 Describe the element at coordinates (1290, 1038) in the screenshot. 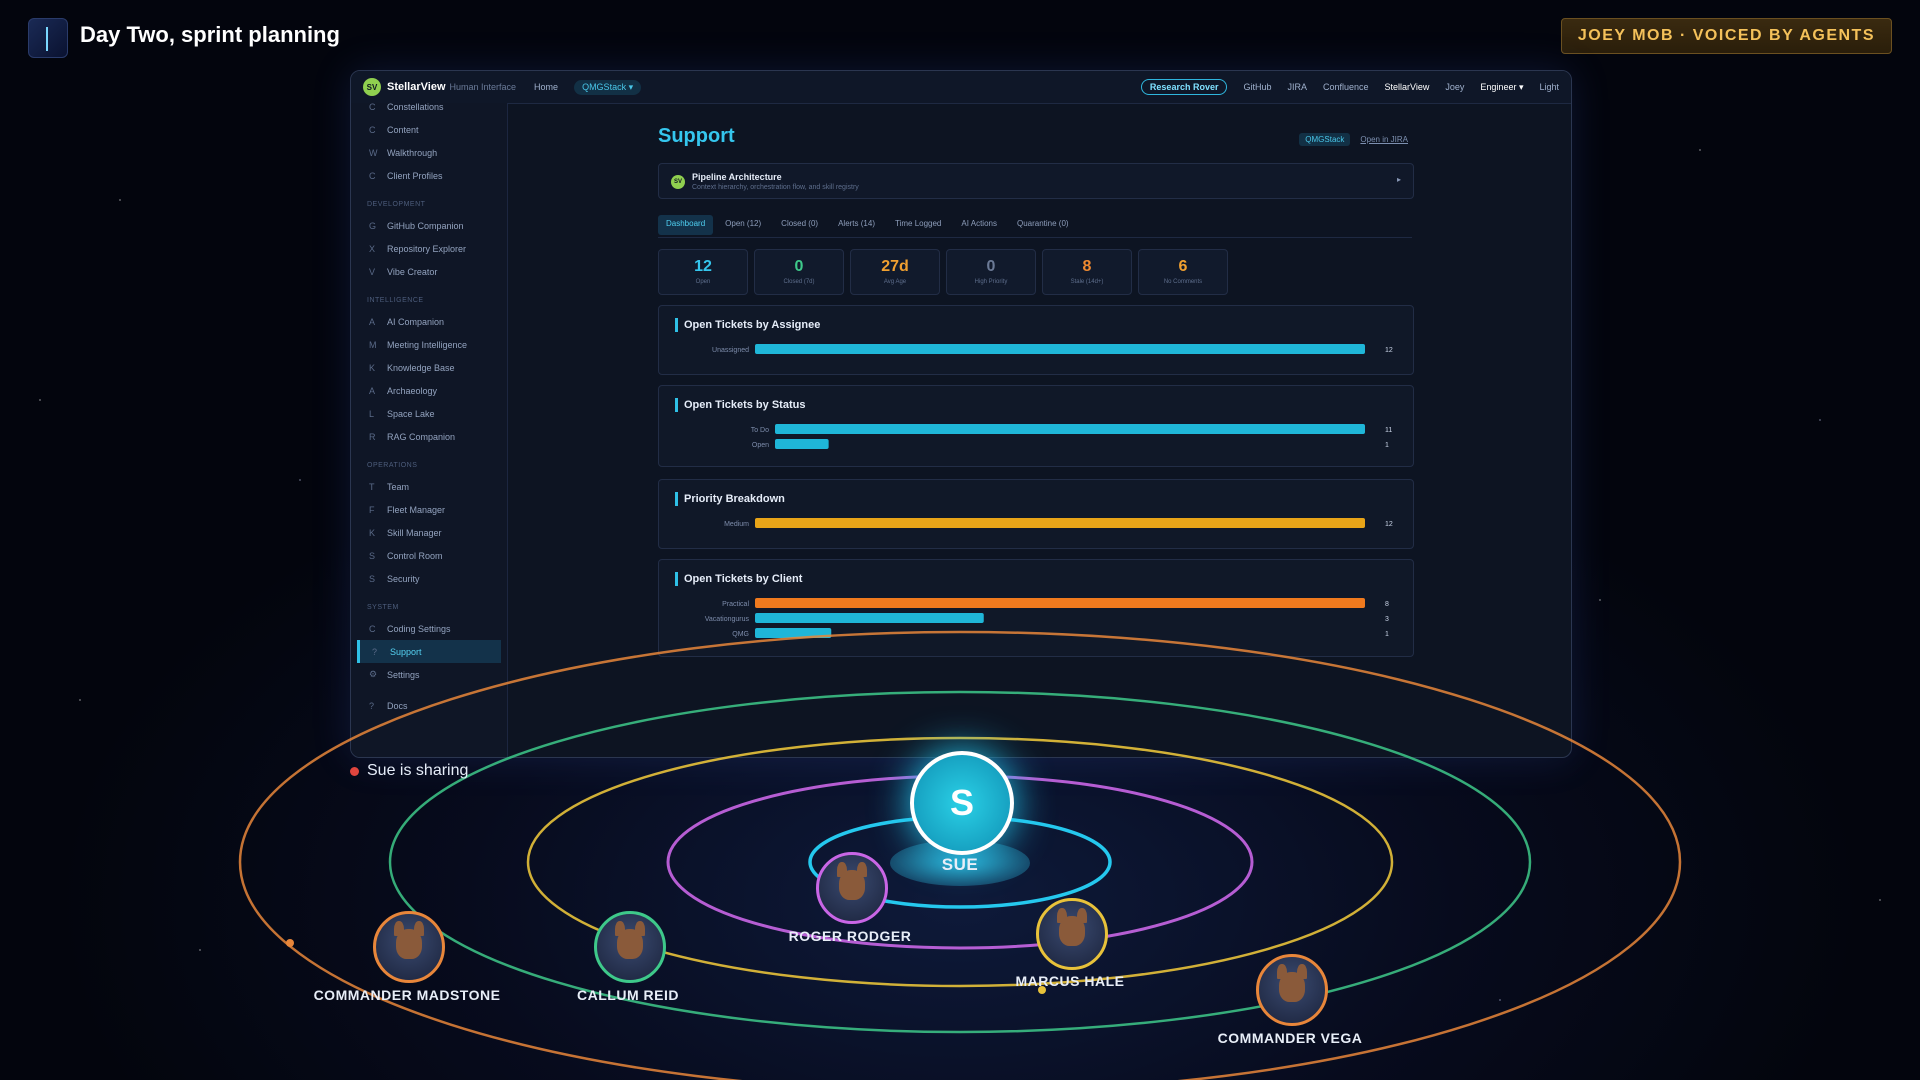

I see `participant-name: COMMANDER VEGA` at that location.